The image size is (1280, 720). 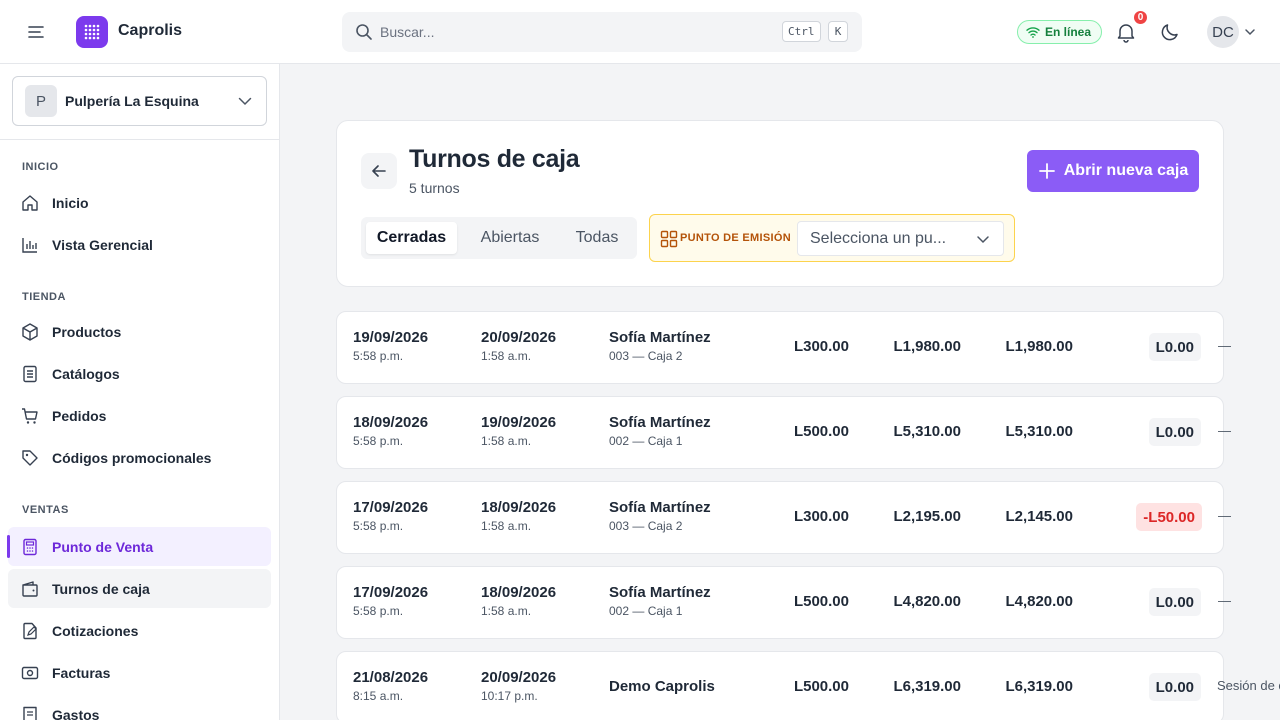 What do you see at coordinates (139, 202) in the screenshot?
I see `sidebar-item-inicio: Inicio` at bounding box center [139, 202].